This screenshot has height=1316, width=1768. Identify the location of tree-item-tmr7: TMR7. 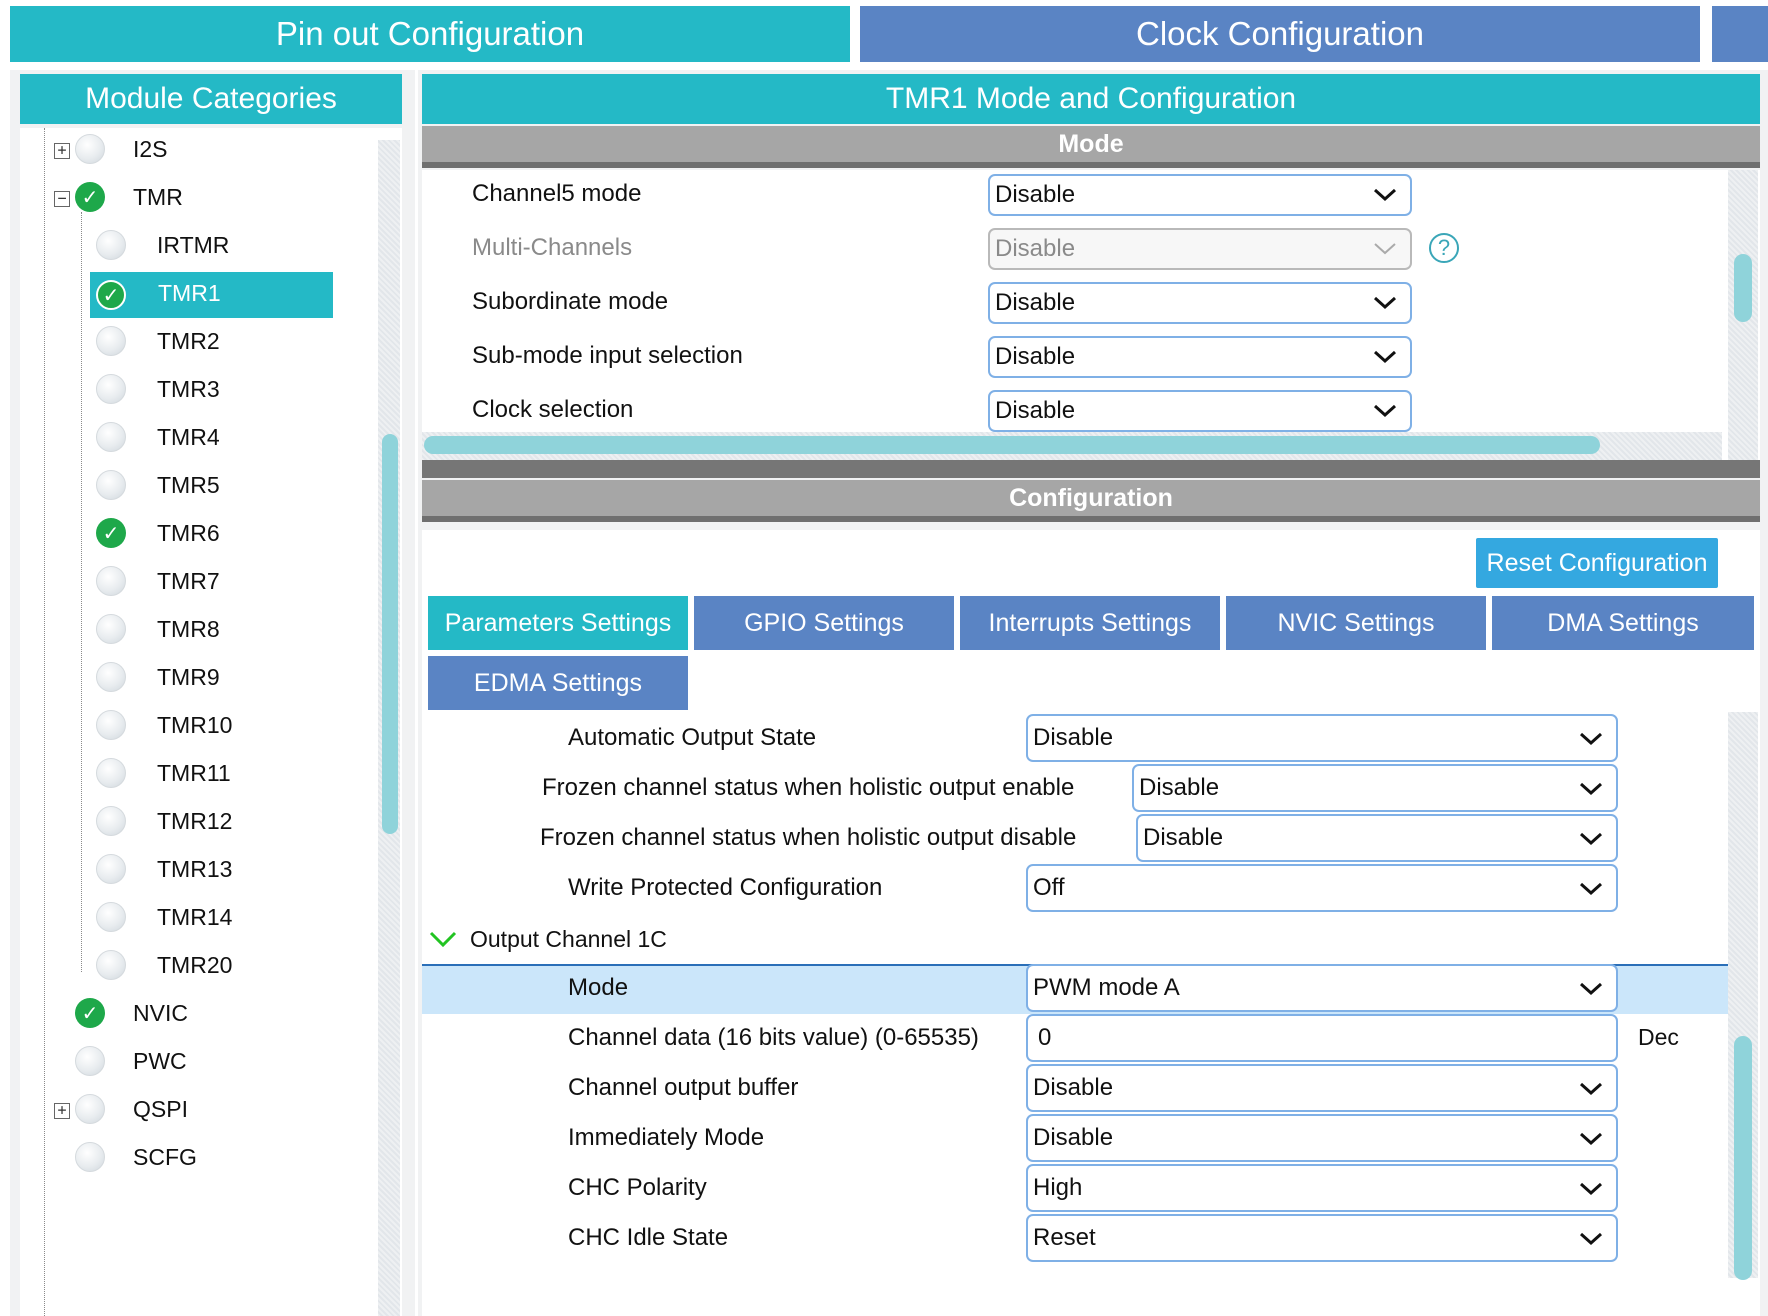
(198, 583).